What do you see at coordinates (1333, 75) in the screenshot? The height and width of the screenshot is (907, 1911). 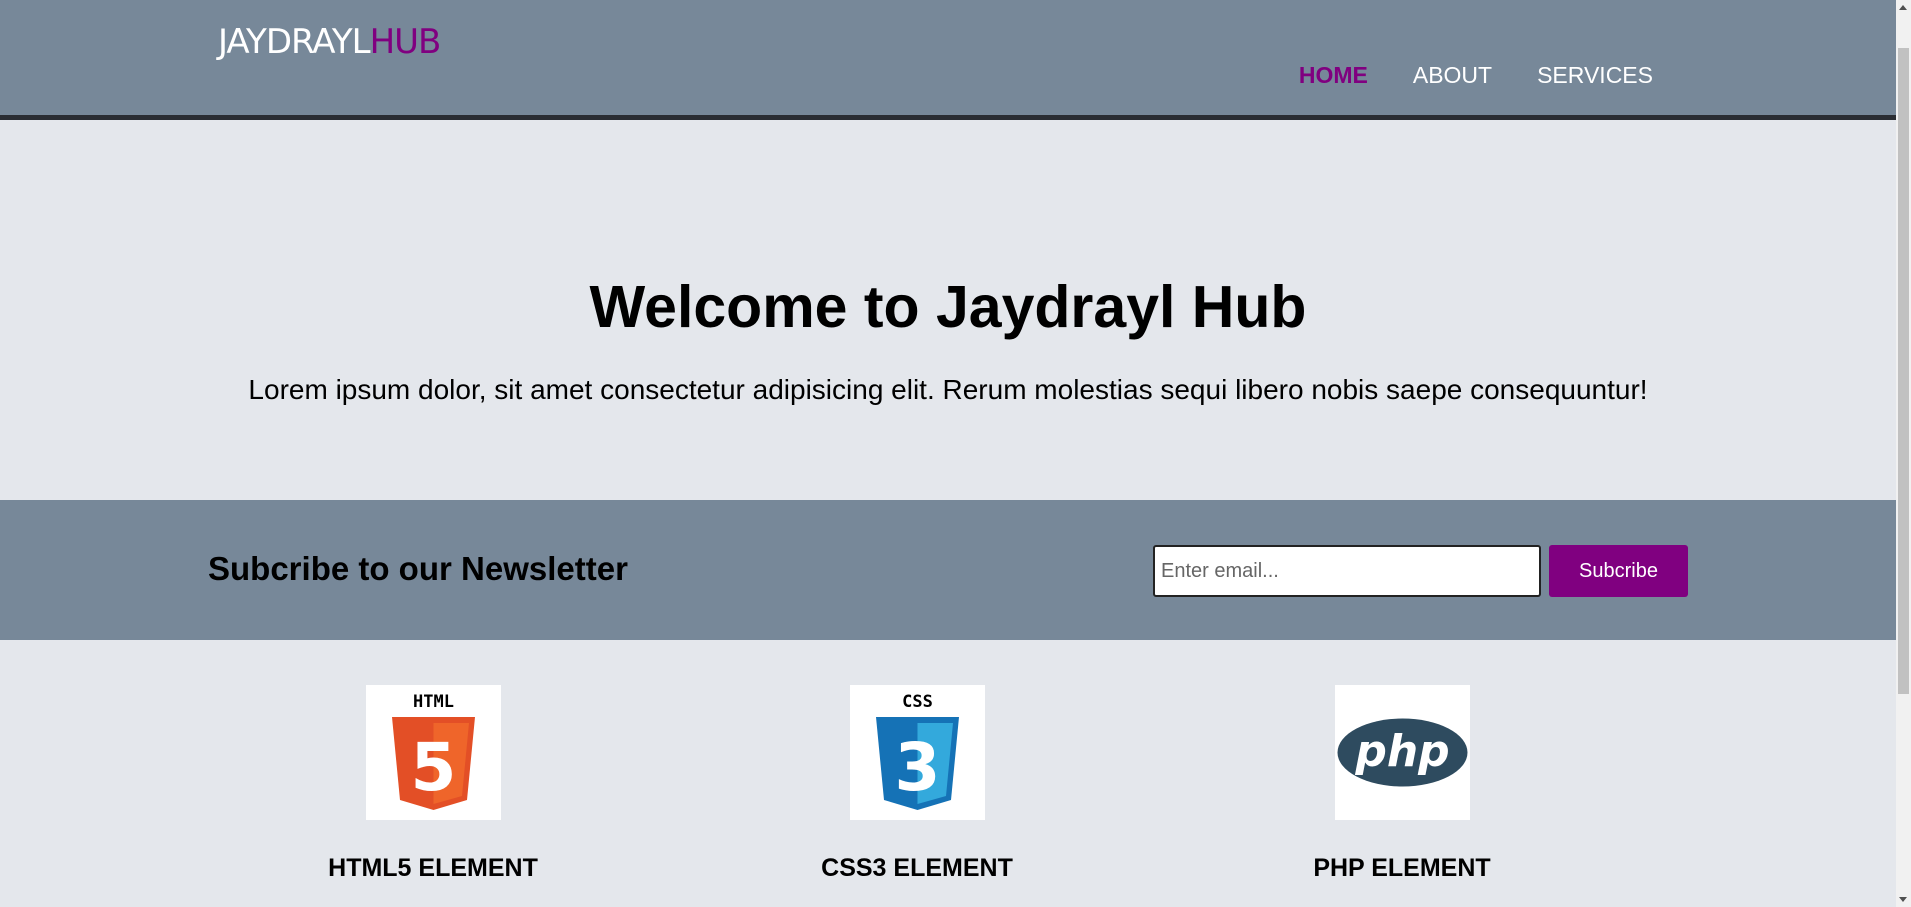 I see `nav-item-home: HOME` at bounding box center [1333, 75].